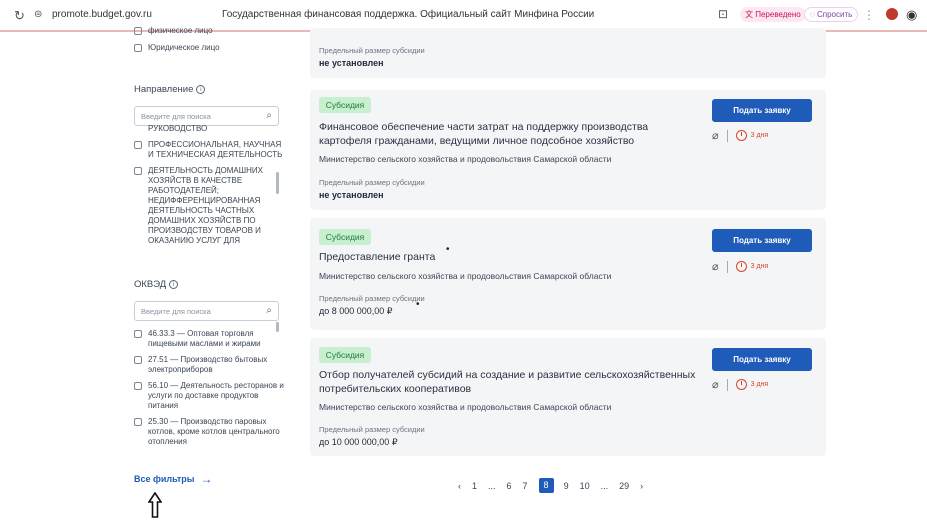 The width and height of the screenshot is (927, 520). I want to click on all-filters-label: Все фильтры, so click(164, 479).